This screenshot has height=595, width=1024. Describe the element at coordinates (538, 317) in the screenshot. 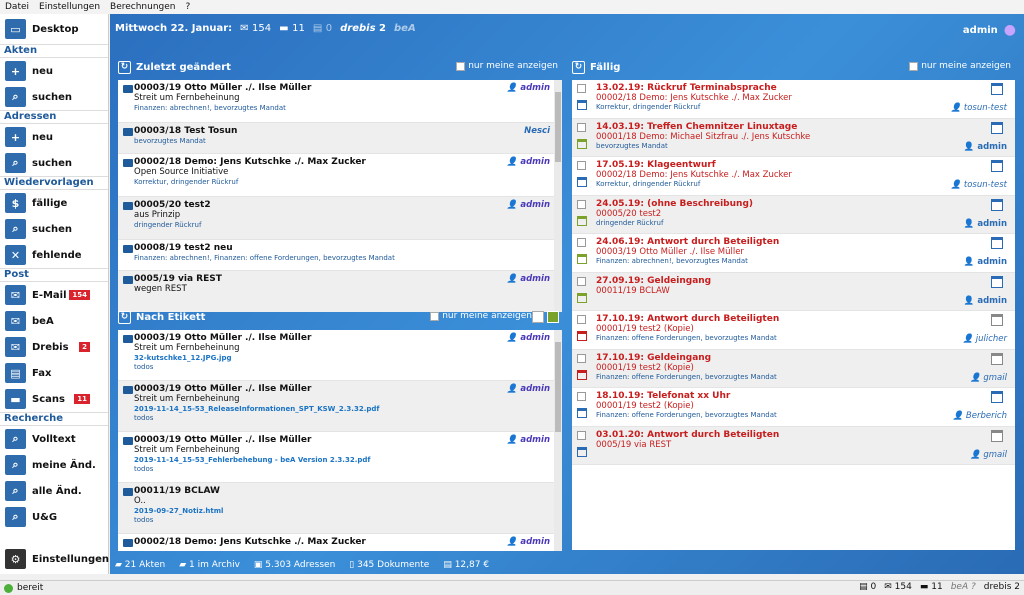

I see `tag-toggle-icon` at that location.